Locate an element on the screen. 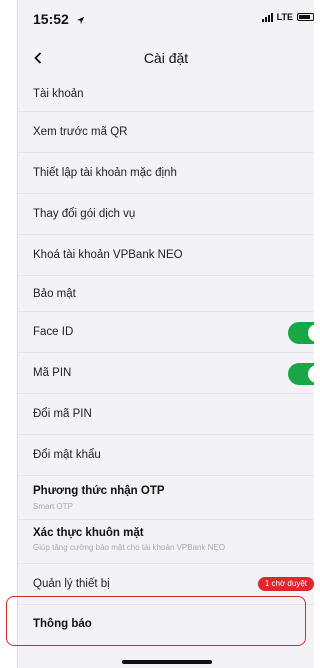  settings-item-label: Đổi mã PIN is located at coordinates (62, 414).